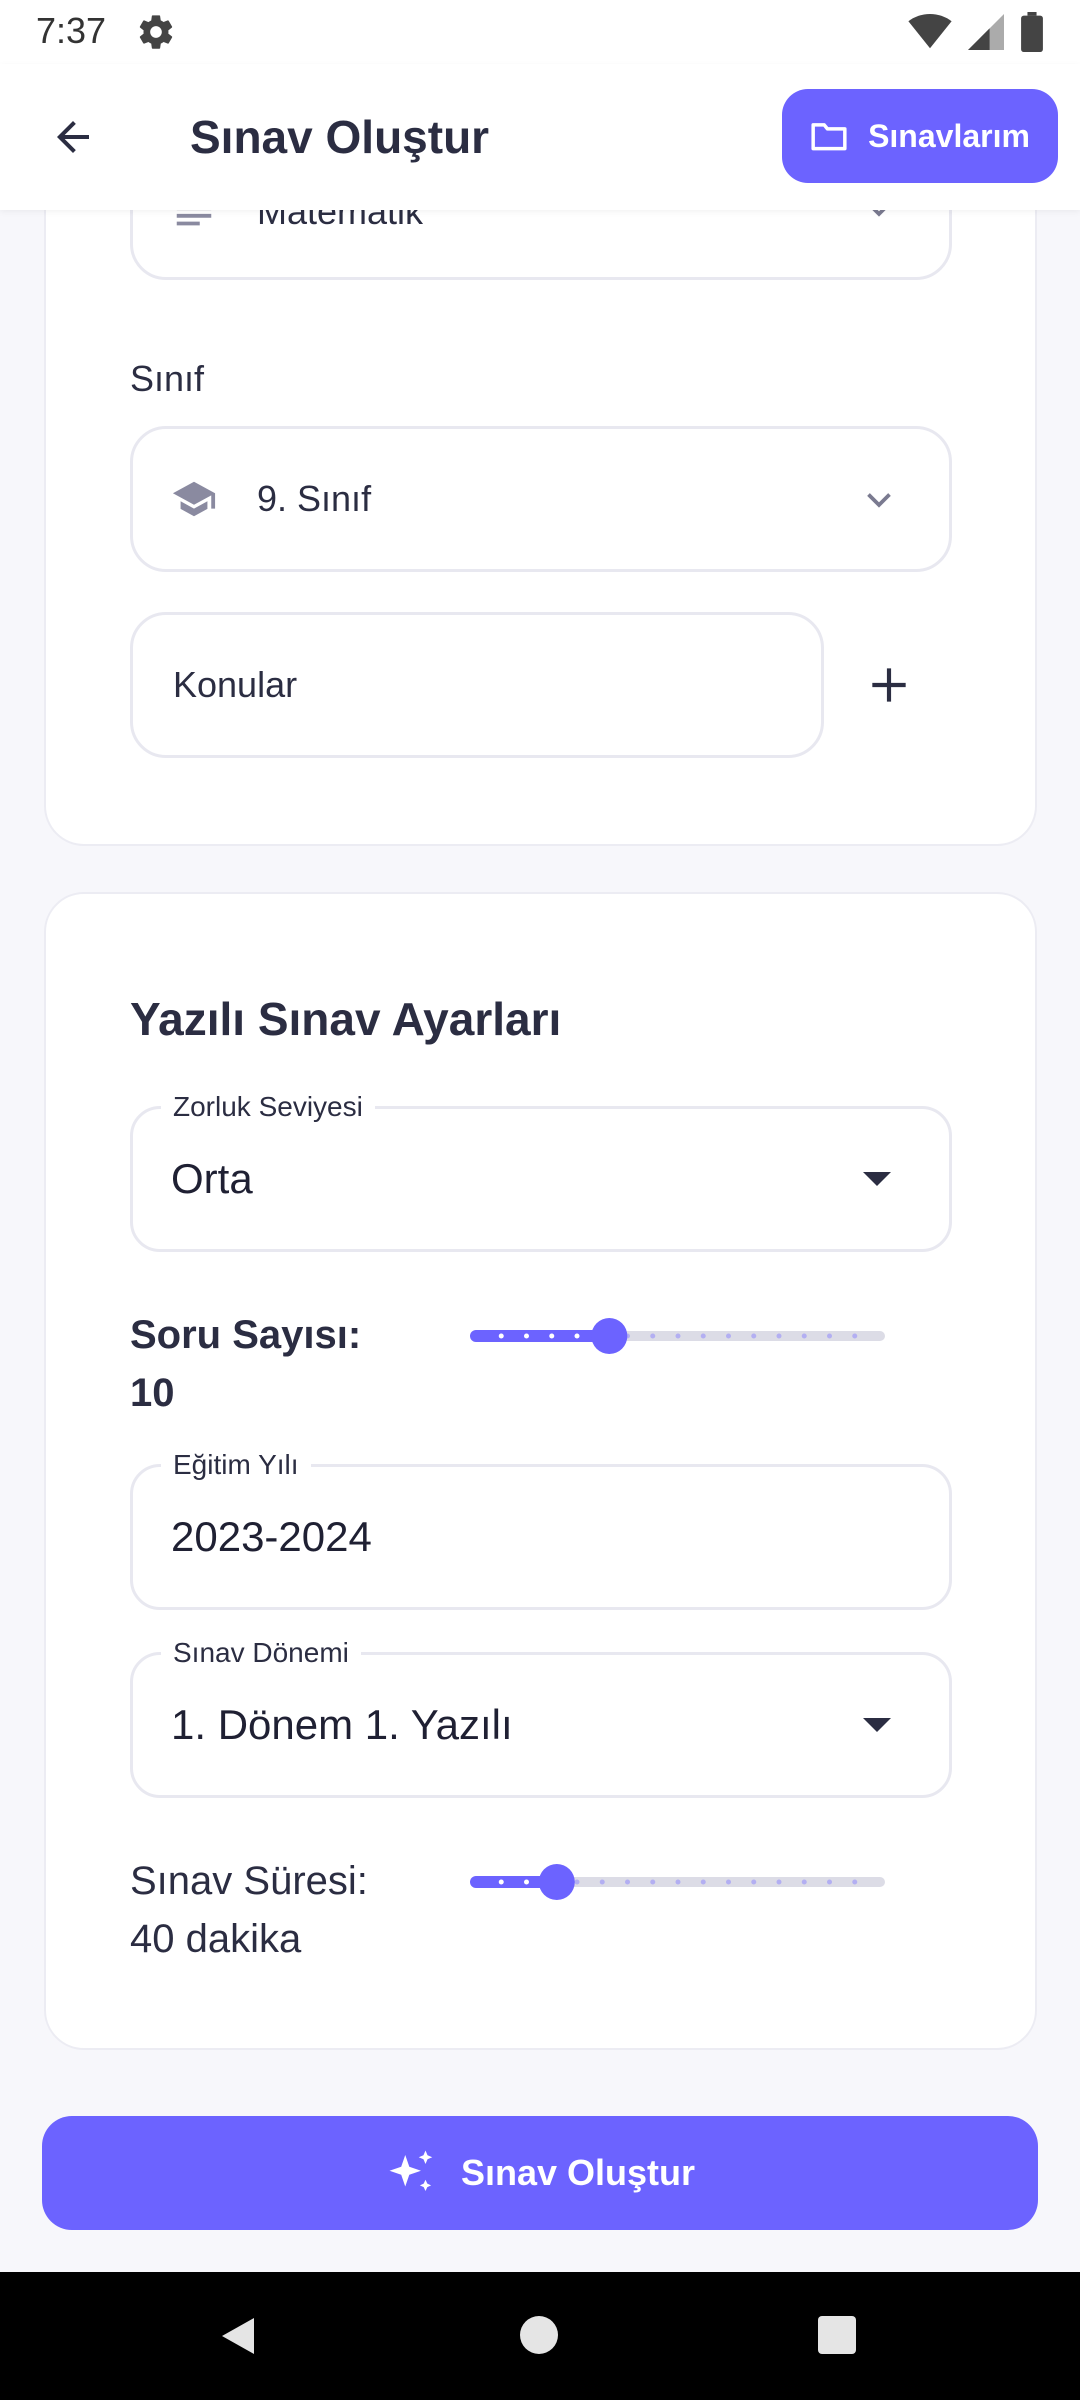 Image resolution: width=1080 pixels, height=2400 pixels. What do you see at coordinates (829, 137) in the screenshot?
I see `folder-icon` at bounding box center [829, 137].